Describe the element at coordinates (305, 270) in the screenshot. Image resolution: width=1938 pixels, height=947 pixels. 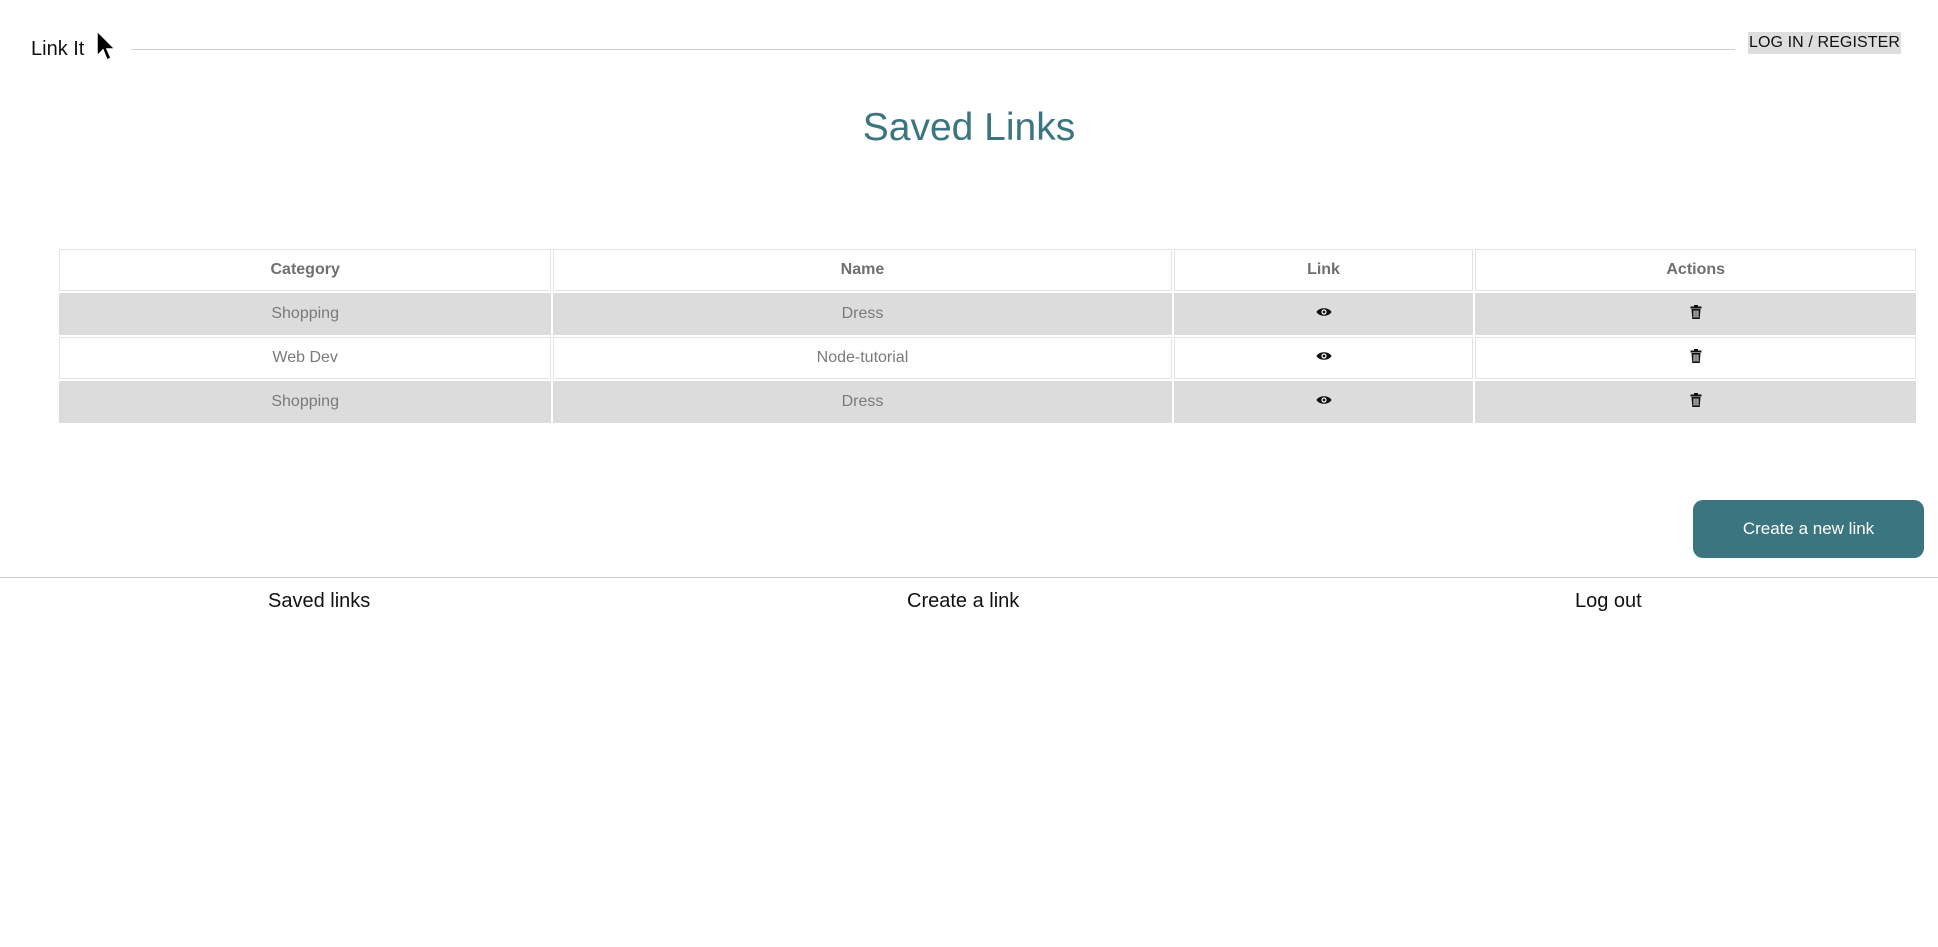
I see `column-header-category: Category` at that location.